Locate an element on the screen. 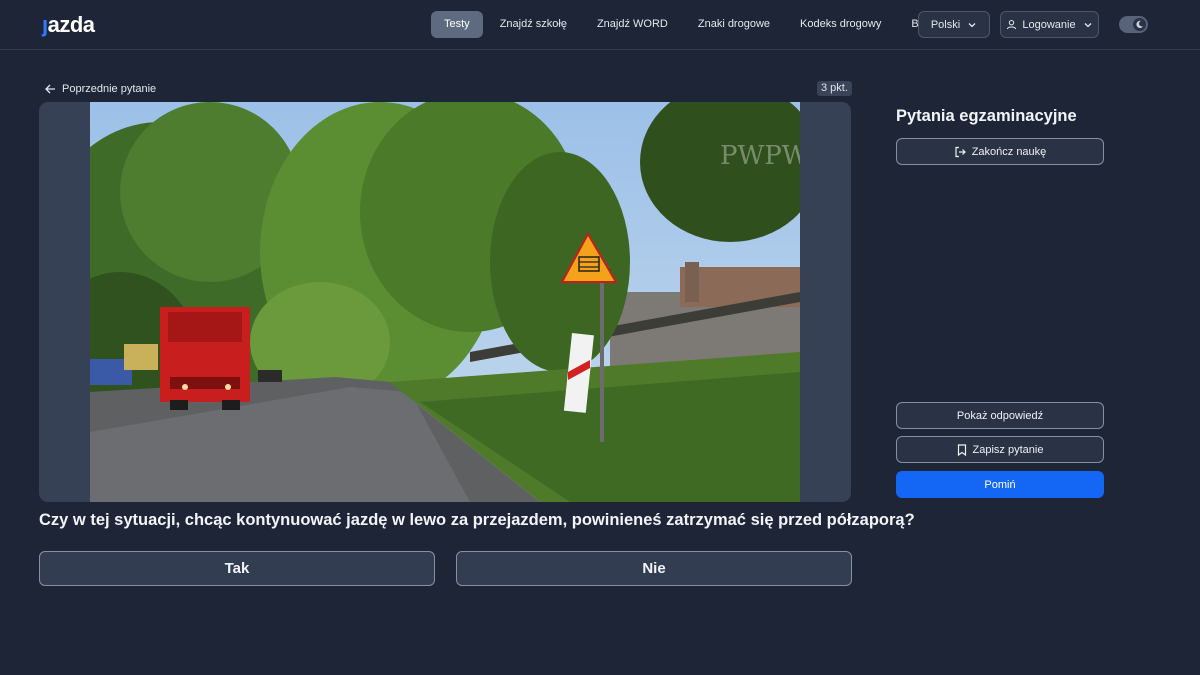 This screenshot has width=1200, height=675. nav-item-znajdz-szkole: Znajdź szkołę is located at coordinates (533, 24).